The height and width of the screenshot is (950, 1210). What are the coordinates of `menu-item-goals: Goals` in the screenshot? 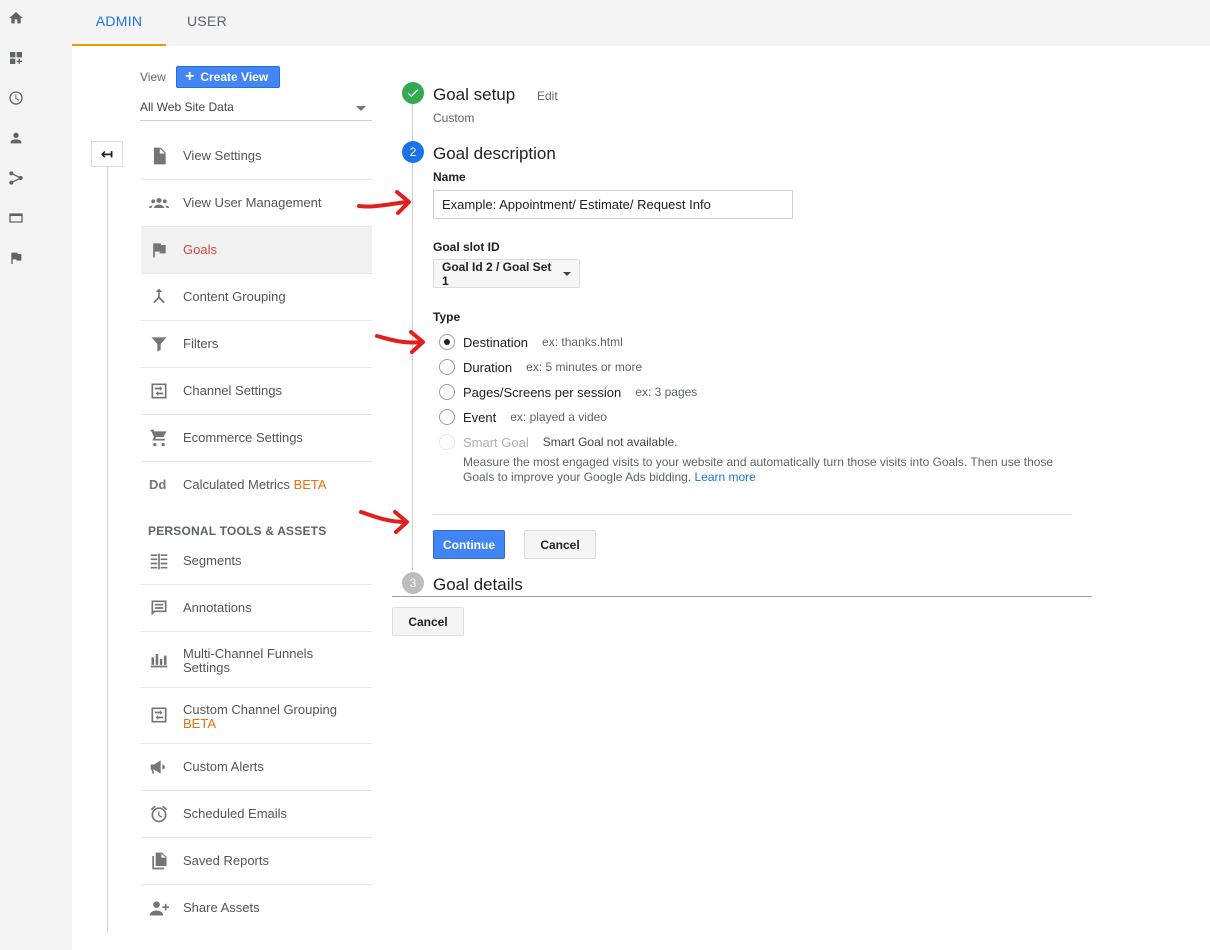 It's located at (256, 250).